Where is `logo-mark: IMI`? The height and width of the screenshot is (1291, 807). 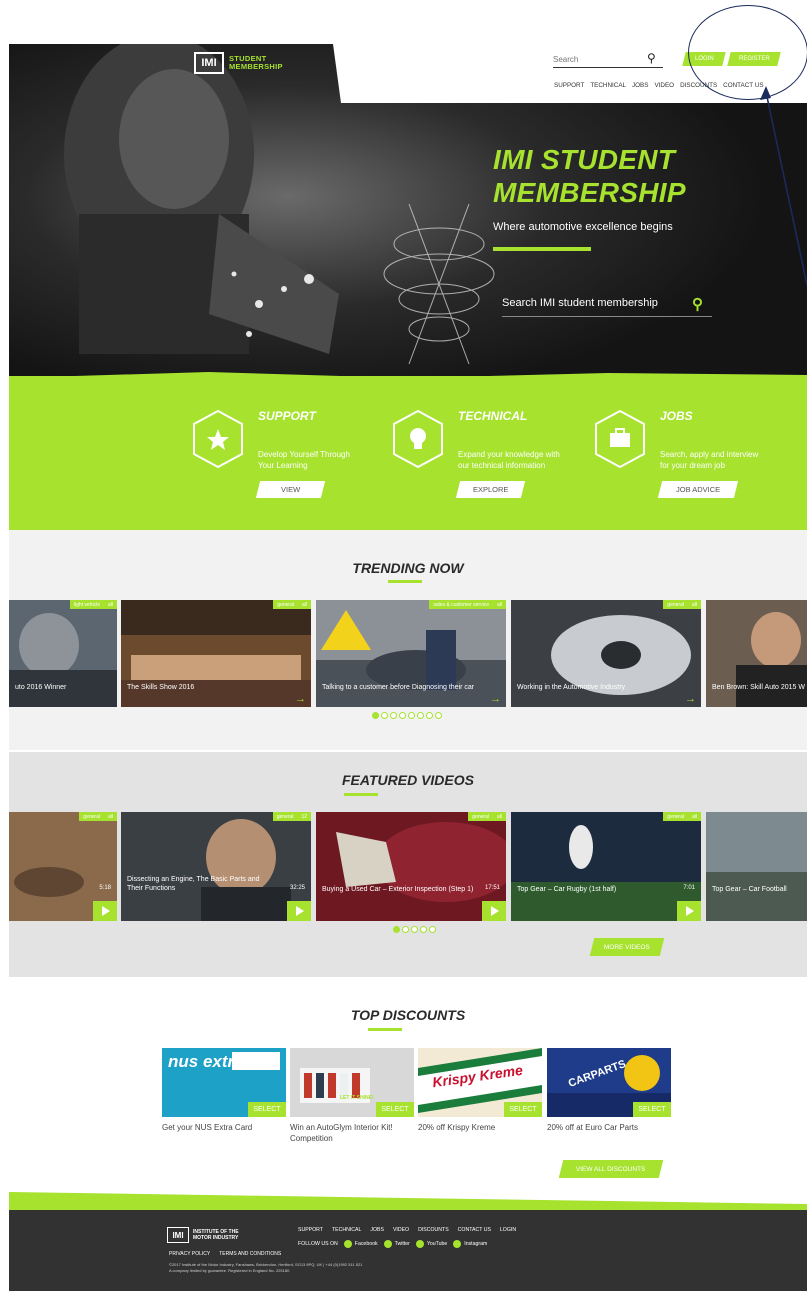 logo-mark: IMI is located at coordinates (209, 63).